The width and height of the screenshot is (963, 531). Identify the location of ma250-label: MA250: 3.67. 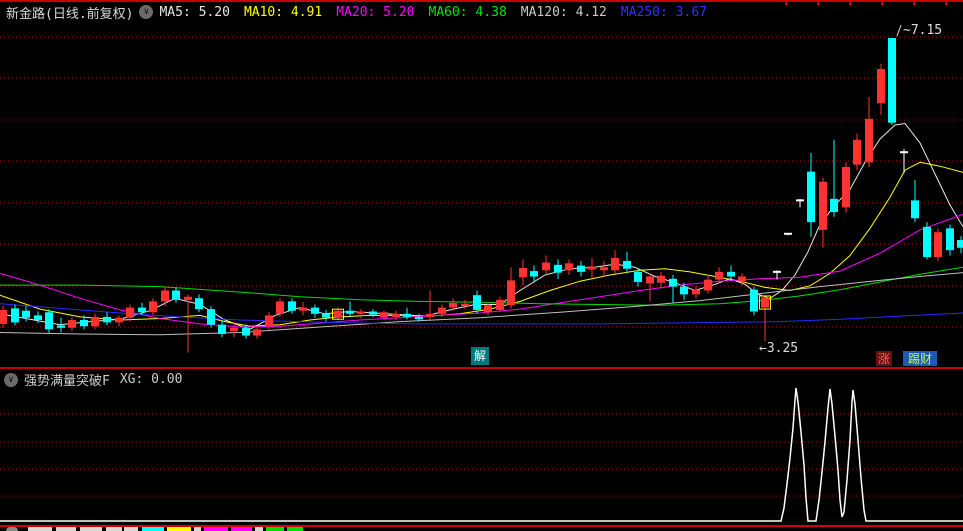
(663, 12).